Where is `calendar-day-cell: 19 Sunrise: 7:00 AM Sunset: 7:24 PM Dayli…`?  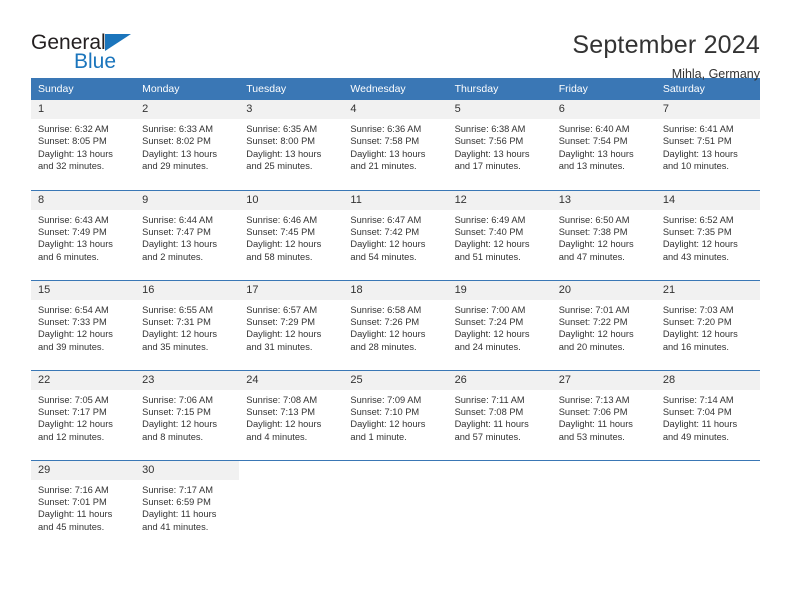
calendar-day-cell: 19 Sunrise: 7:00 AM Sunset: 7:24 PM Dayli… is located at coordinates (499, 324).